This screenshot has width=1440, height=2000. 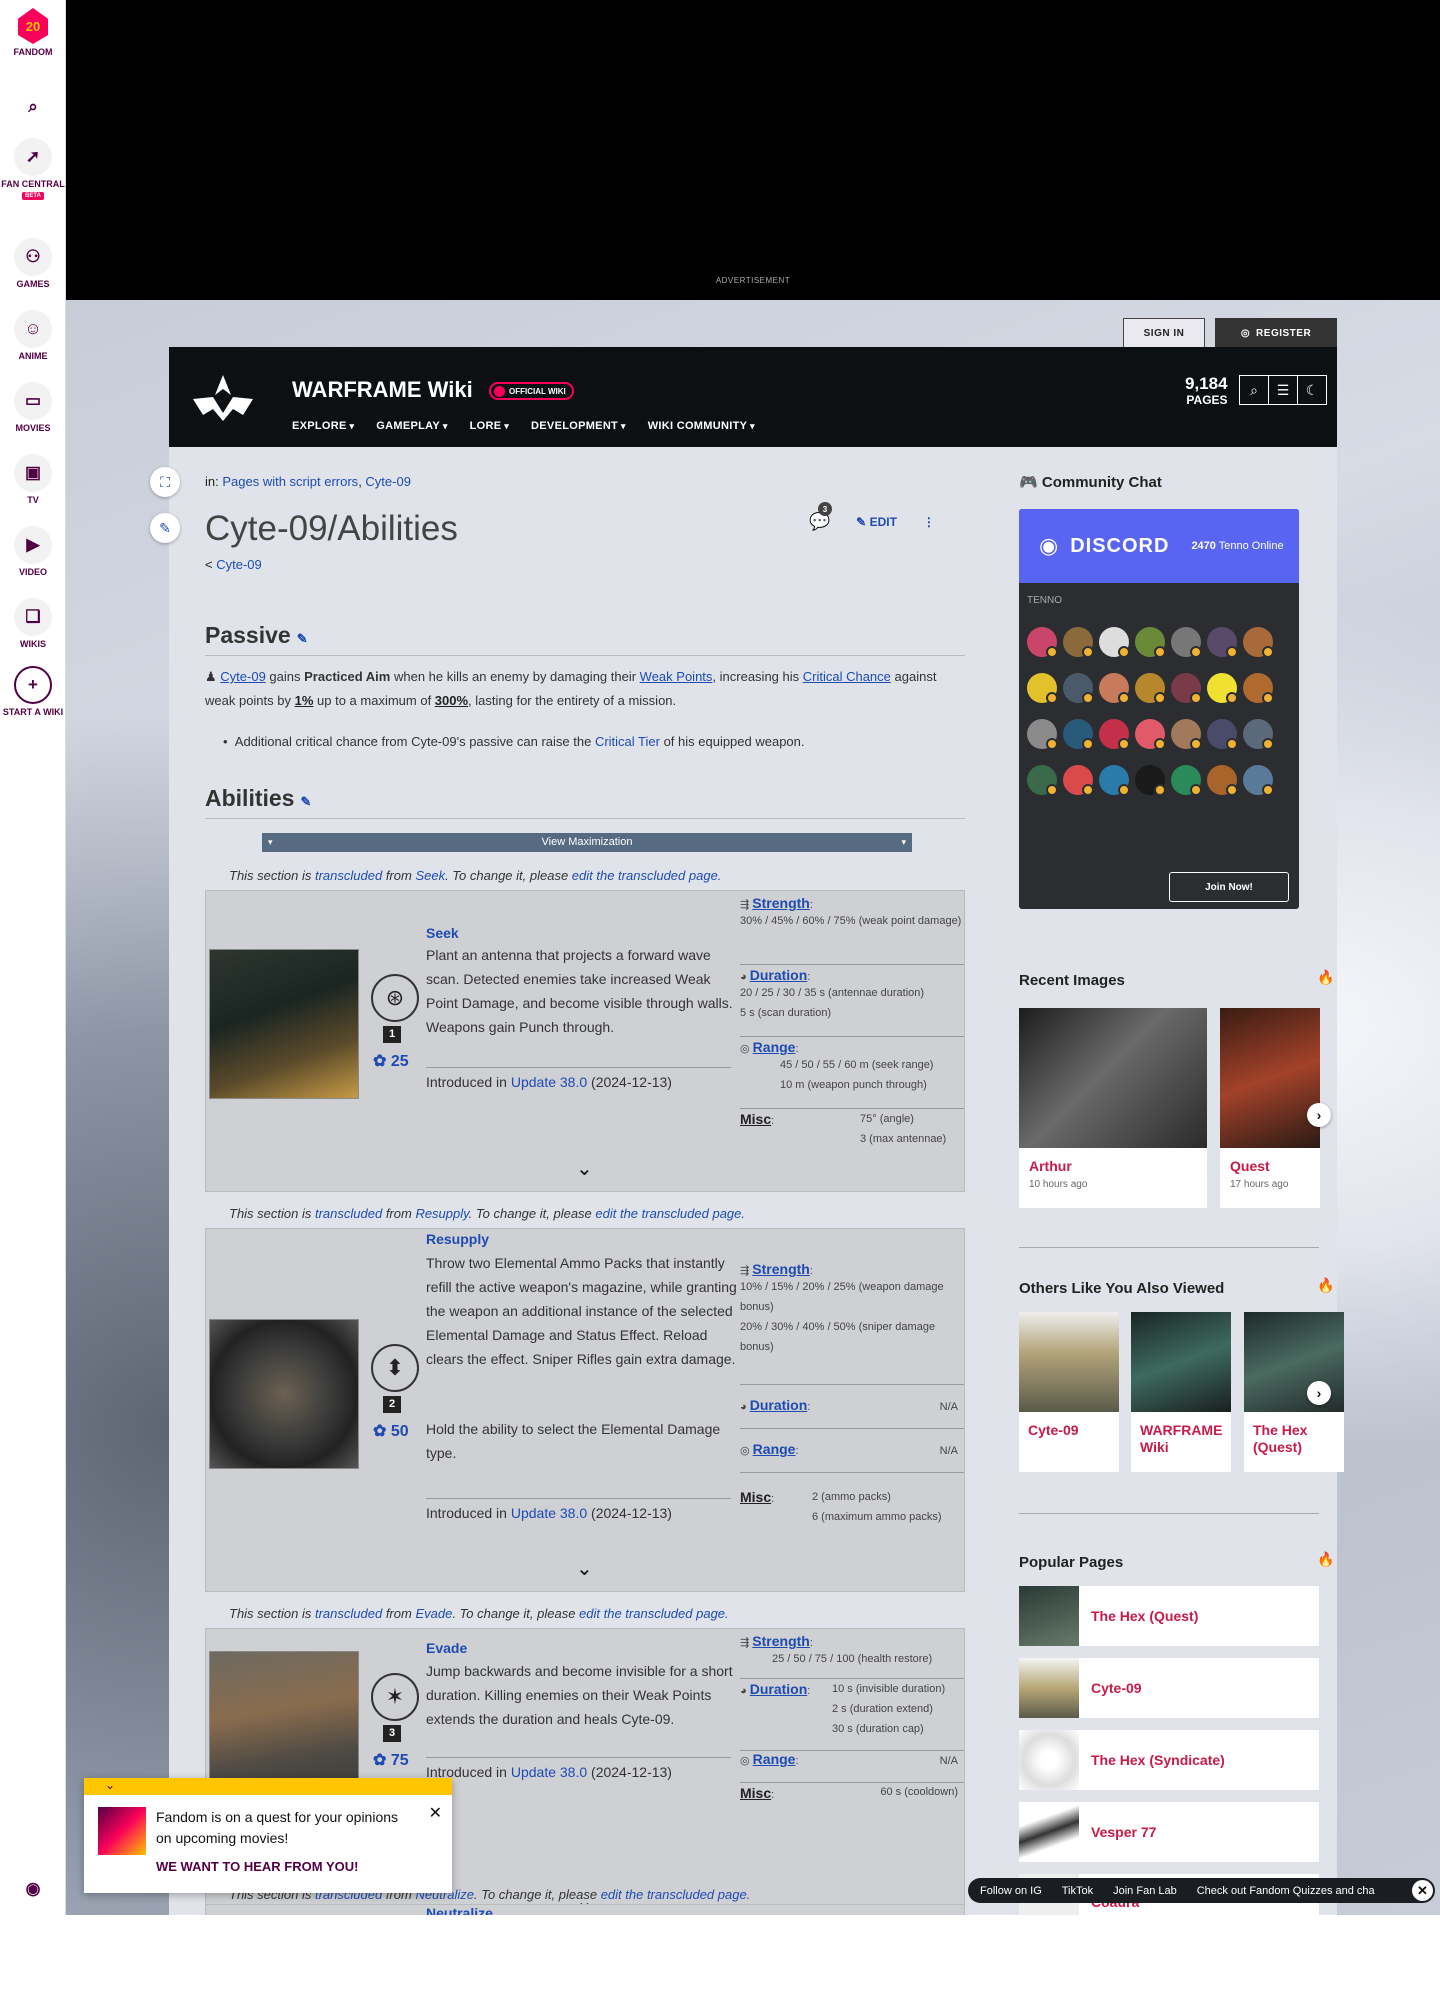 I want to click on ticker-link: TikTok, so click(x=1077, y=1891).